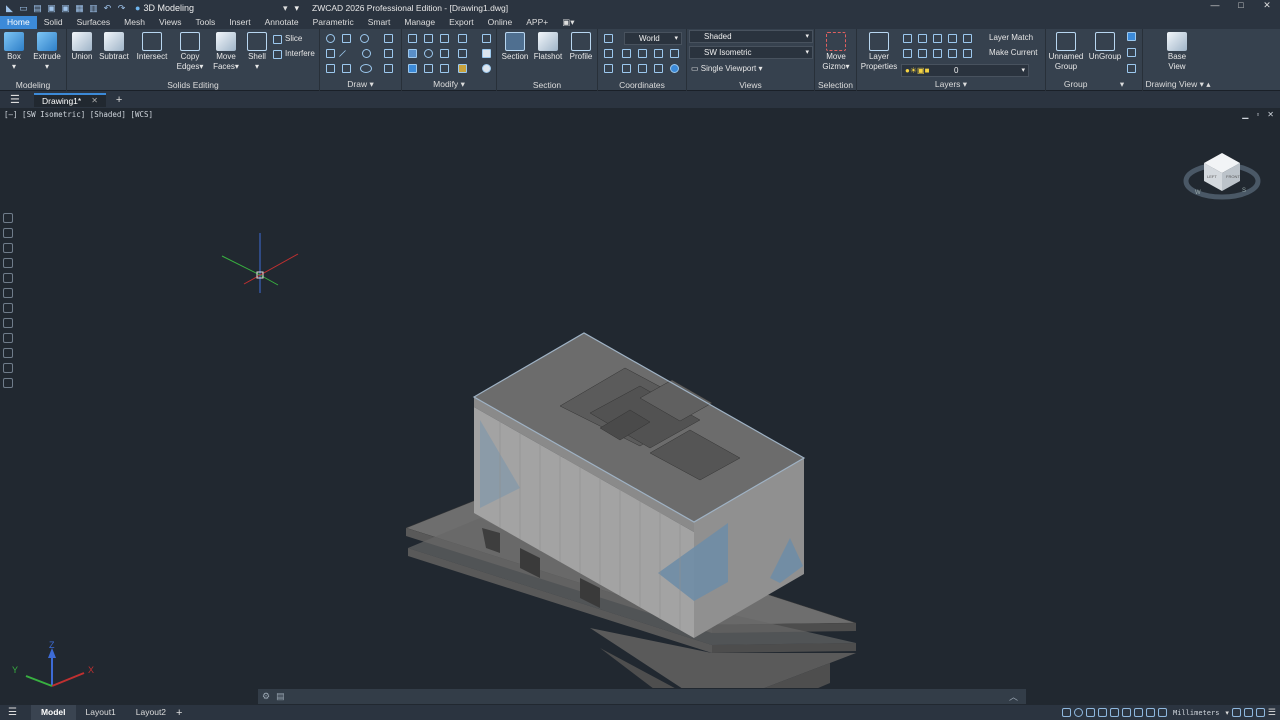  Describe the element at coordinates (486, 53) in the screenshot. I see `erase-icon` at that location.